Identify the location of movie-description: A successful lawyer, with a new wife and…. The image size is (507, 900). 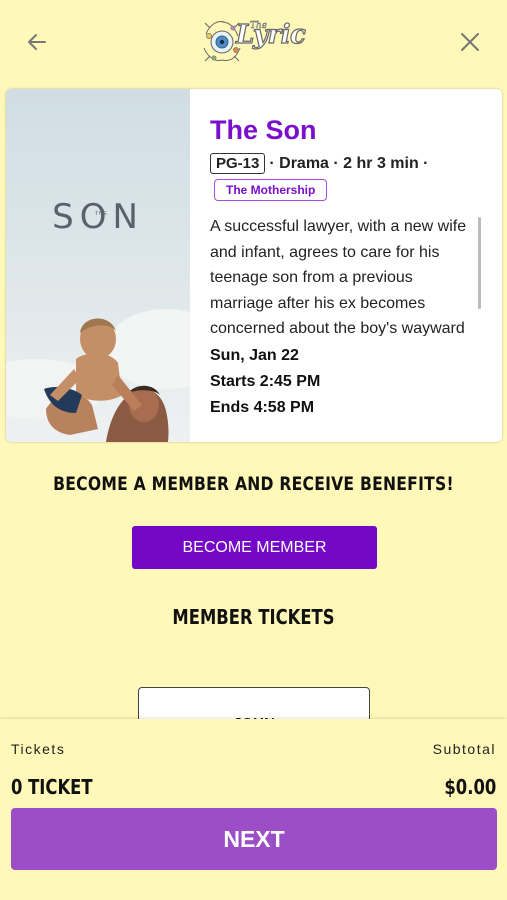
(338, 277).